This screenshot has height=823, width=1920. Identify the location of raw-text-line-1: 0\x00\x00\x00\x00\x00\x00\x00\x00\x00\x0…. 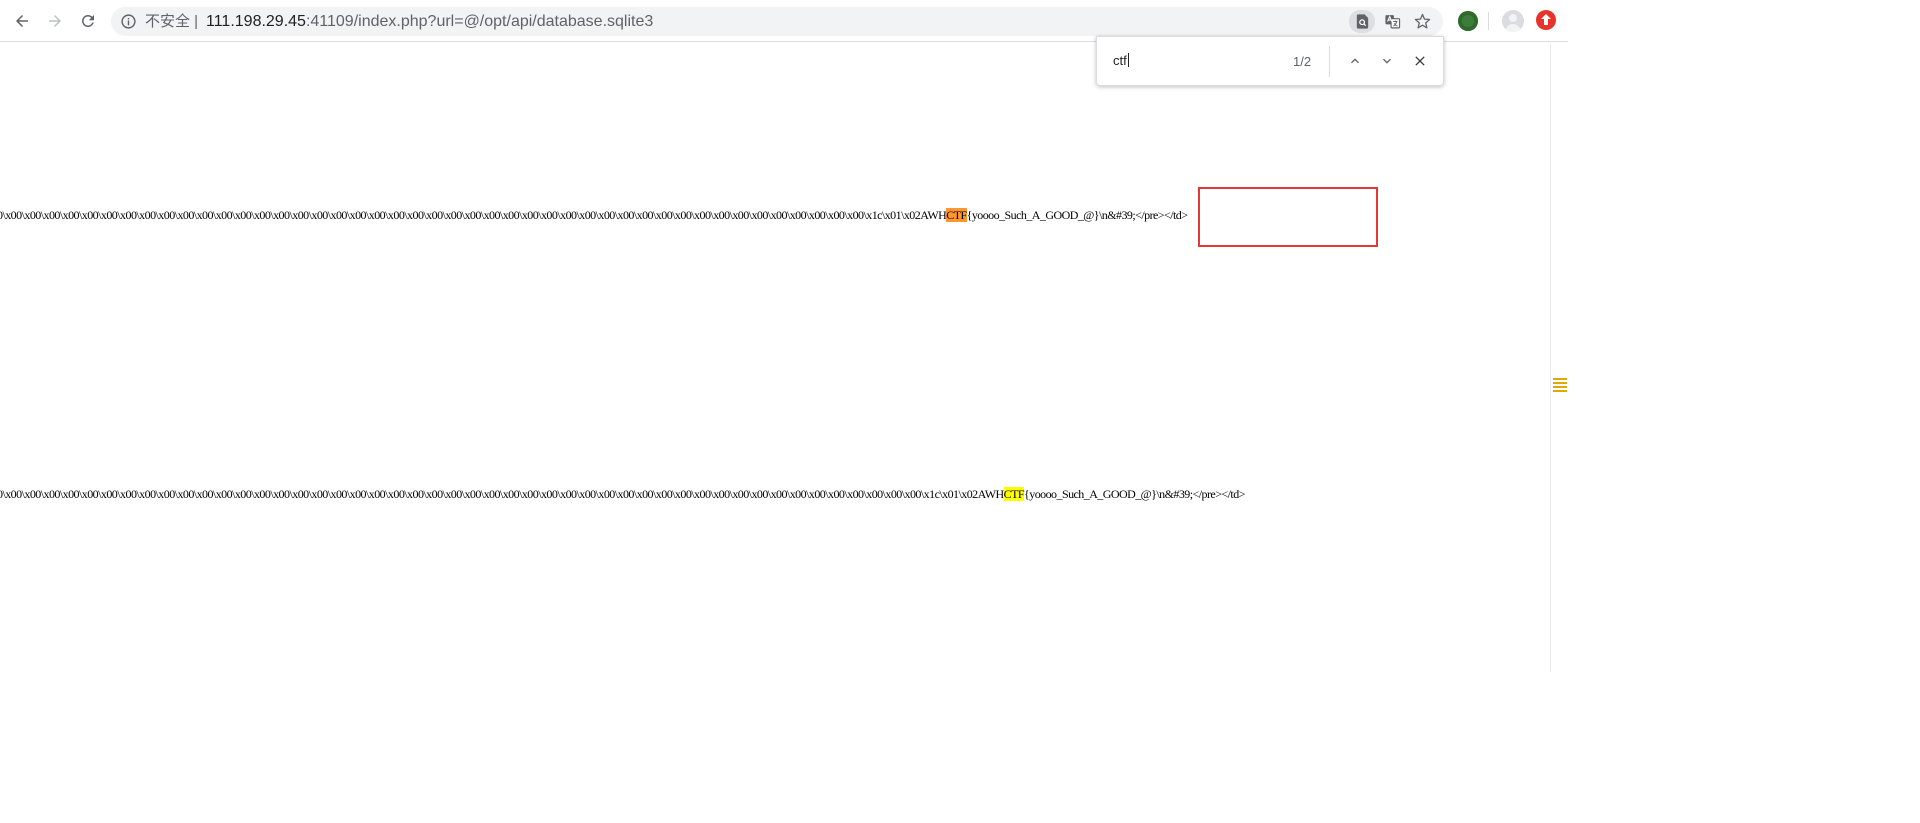
(594, 215).